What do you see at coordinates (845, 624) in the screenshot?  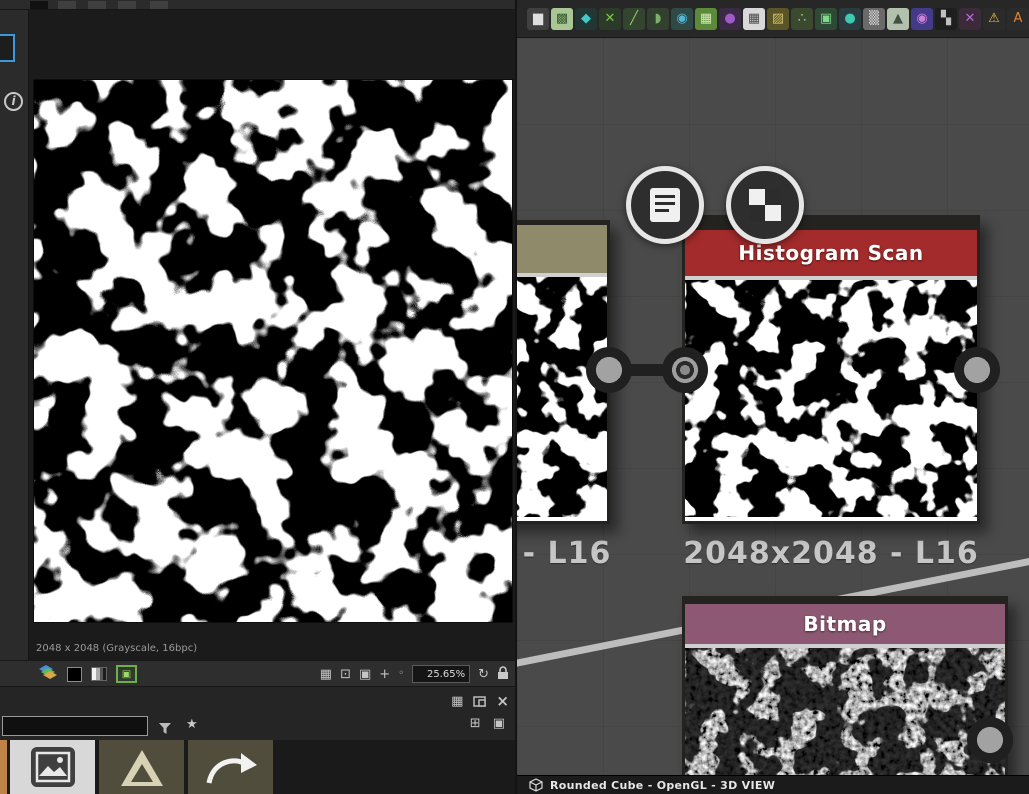 I see `bitmap-node-title: Bitmap` at bounding box center [845, 624].